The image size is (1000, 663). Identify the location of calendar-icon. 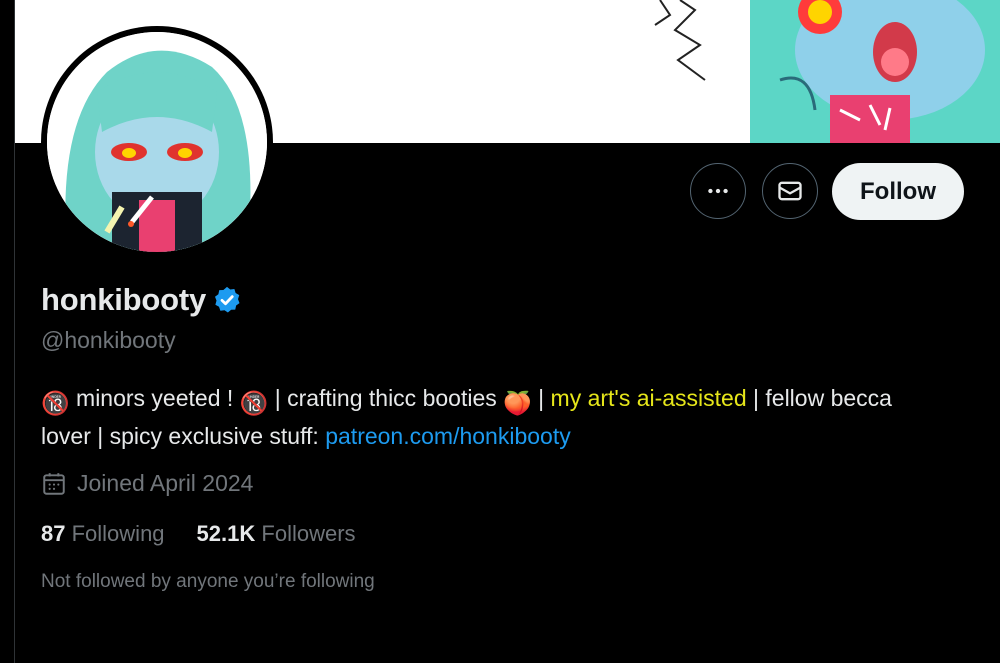
(54, 483).